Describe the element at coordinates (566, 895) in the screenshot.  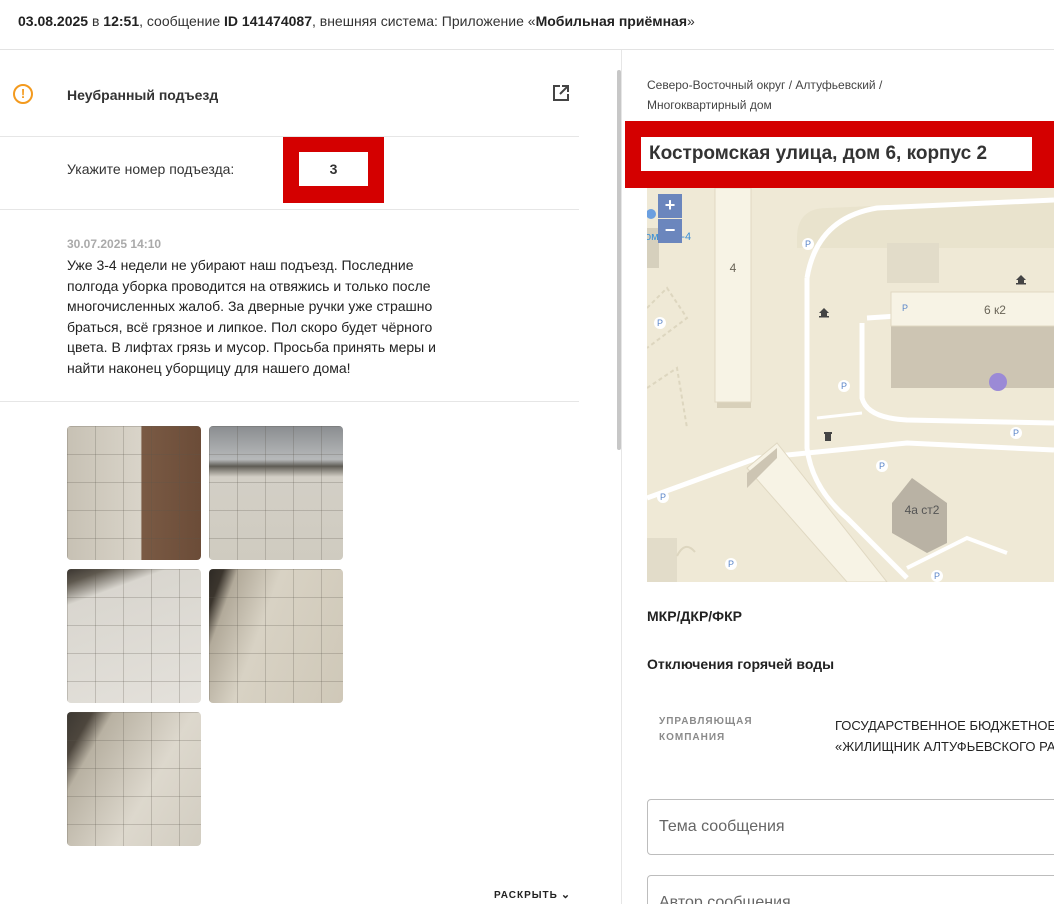
I see `chevron-down-icon: ⌄` at that location.